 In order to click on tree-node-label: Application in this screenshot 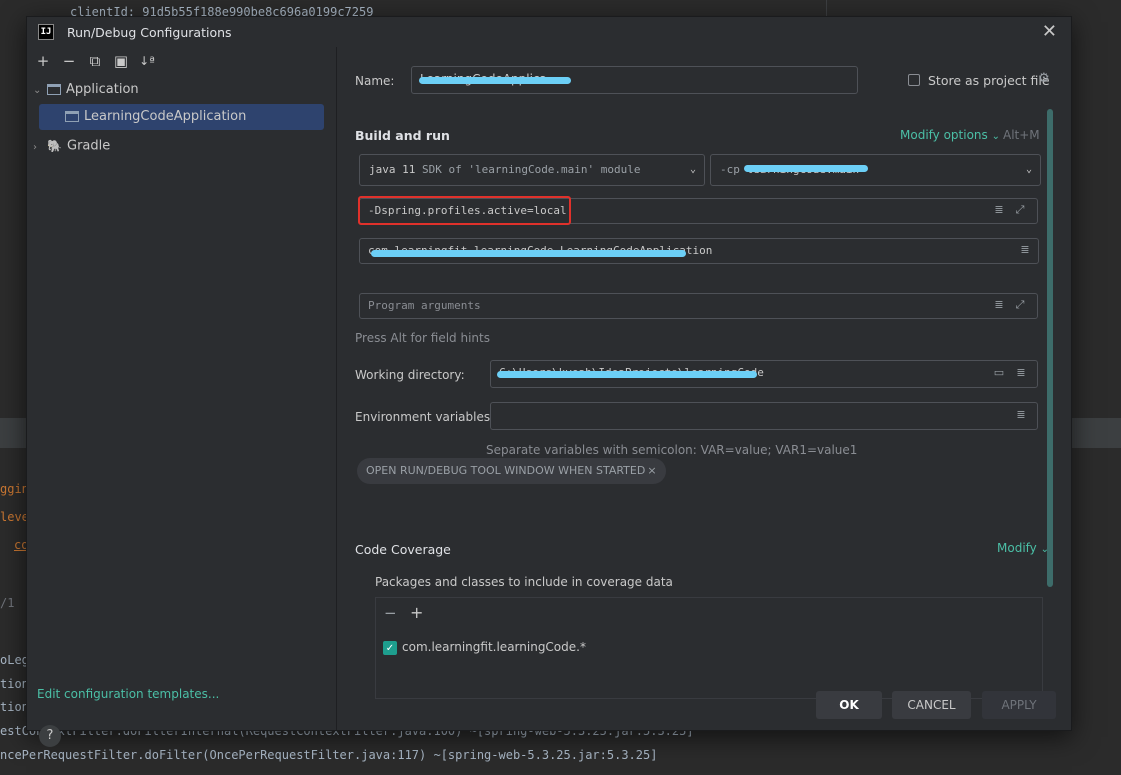, I will do `click(102, 89)`.